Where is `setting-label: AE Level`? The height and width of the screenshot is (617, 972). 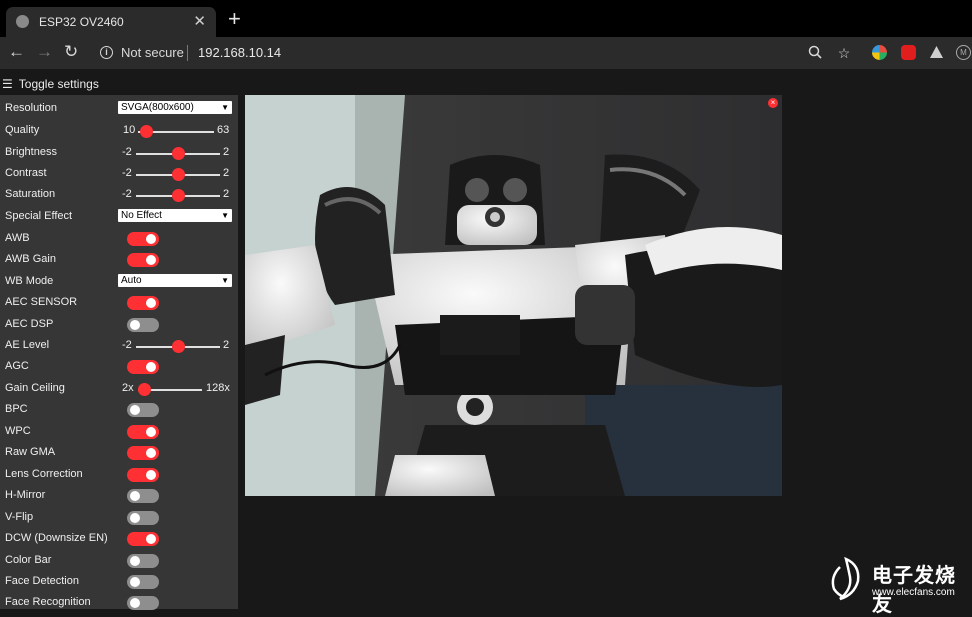
setting-label: AE Level is located at coordinates (27, 345).